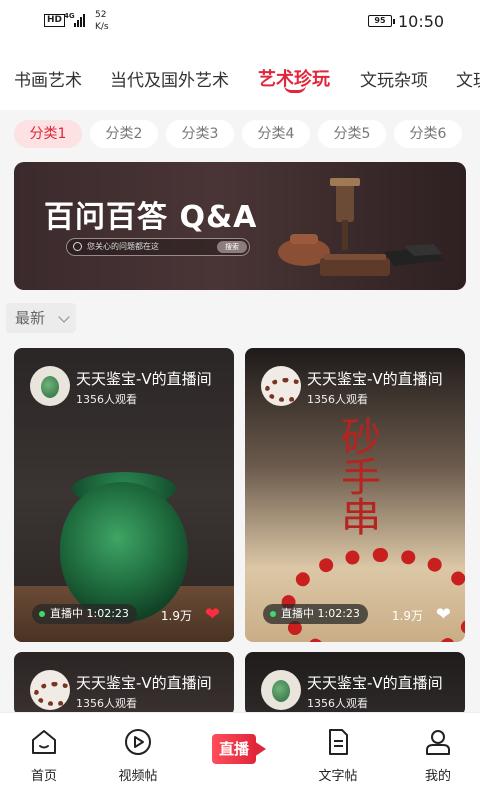  What do you see at coordinates (169, 78) in the screenshot?
I see `tab-contemporary: 当代及国外艺术` at bounding box center [169, 78].